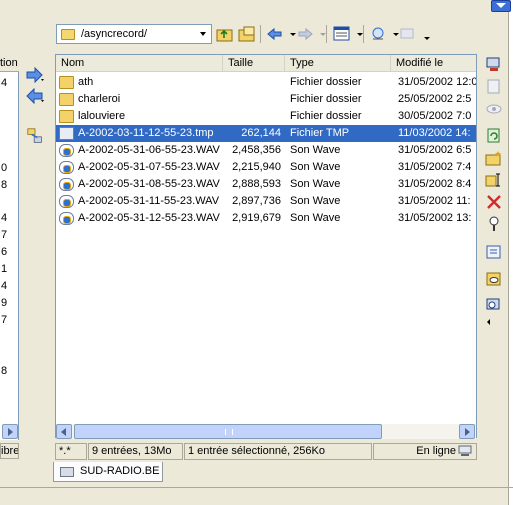 This screenshot has height=505, width=513. I want to click on status-count-text: 9 entrées, 13Mo, so click(132, 451).